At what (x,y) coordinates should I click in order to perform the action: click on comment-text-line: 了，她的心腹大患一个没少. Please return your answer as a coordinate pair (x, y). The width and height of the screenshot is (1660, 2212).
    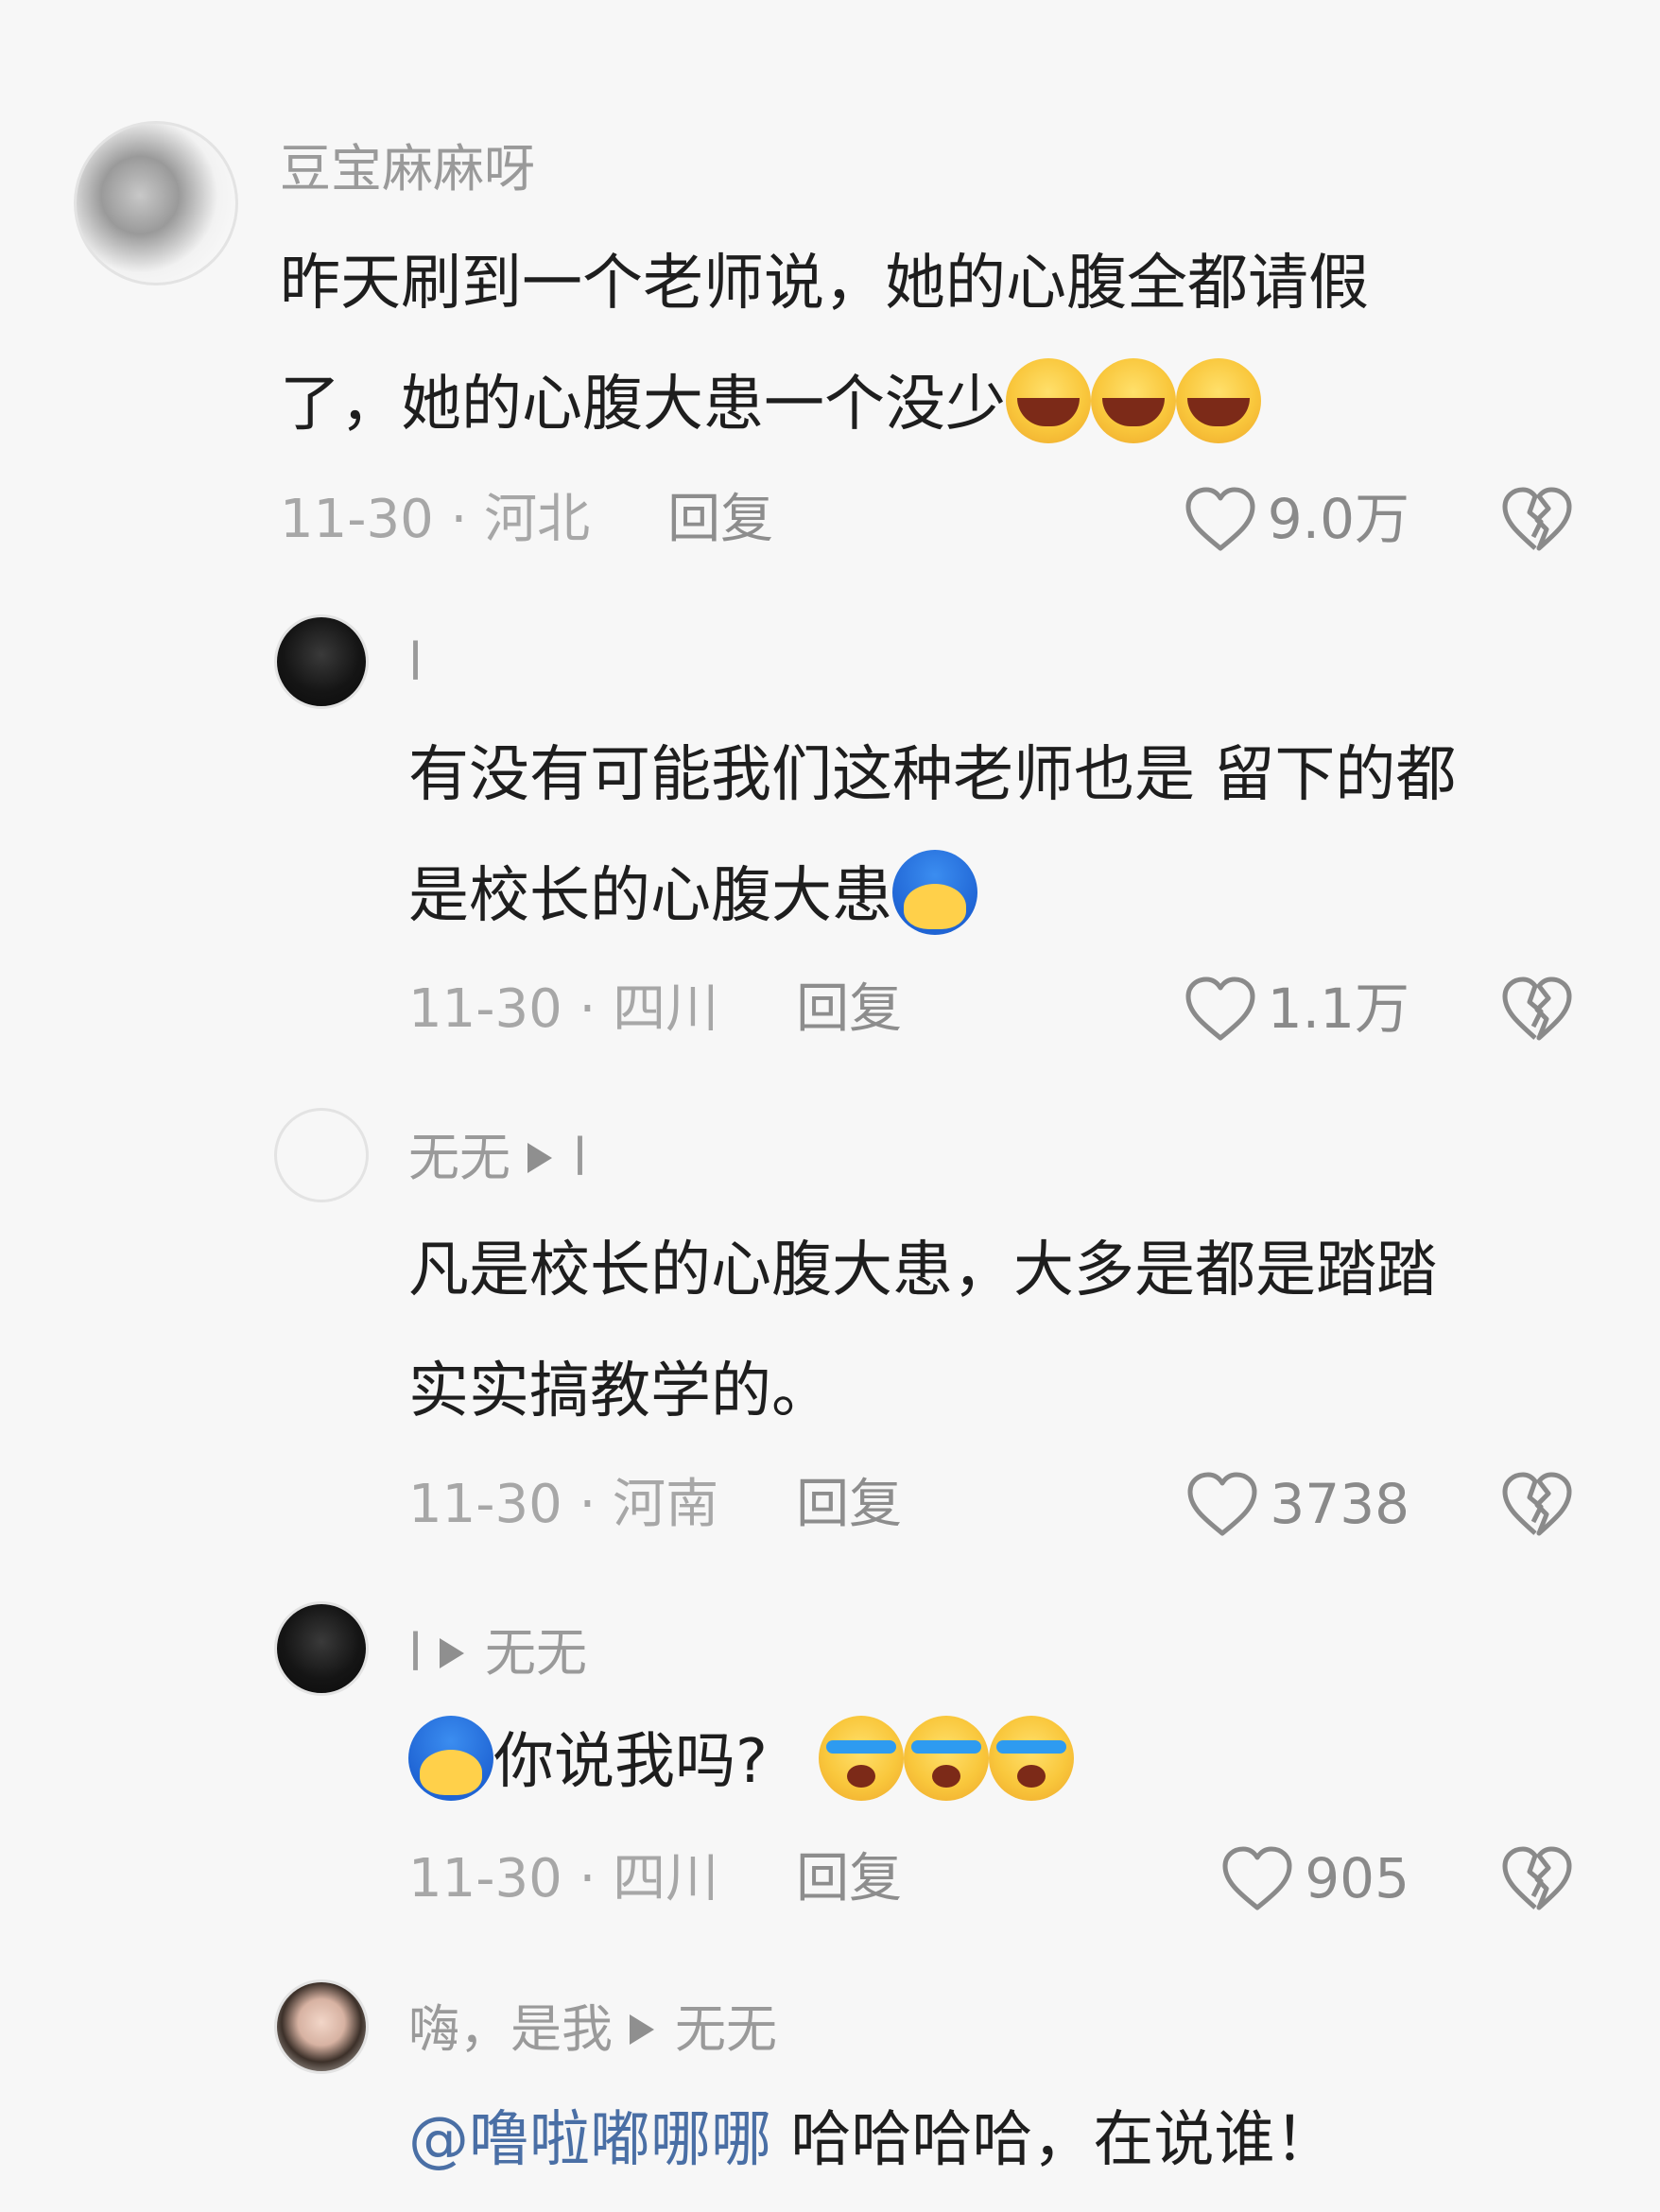
    Looking at the image, I should click on (643, 405).